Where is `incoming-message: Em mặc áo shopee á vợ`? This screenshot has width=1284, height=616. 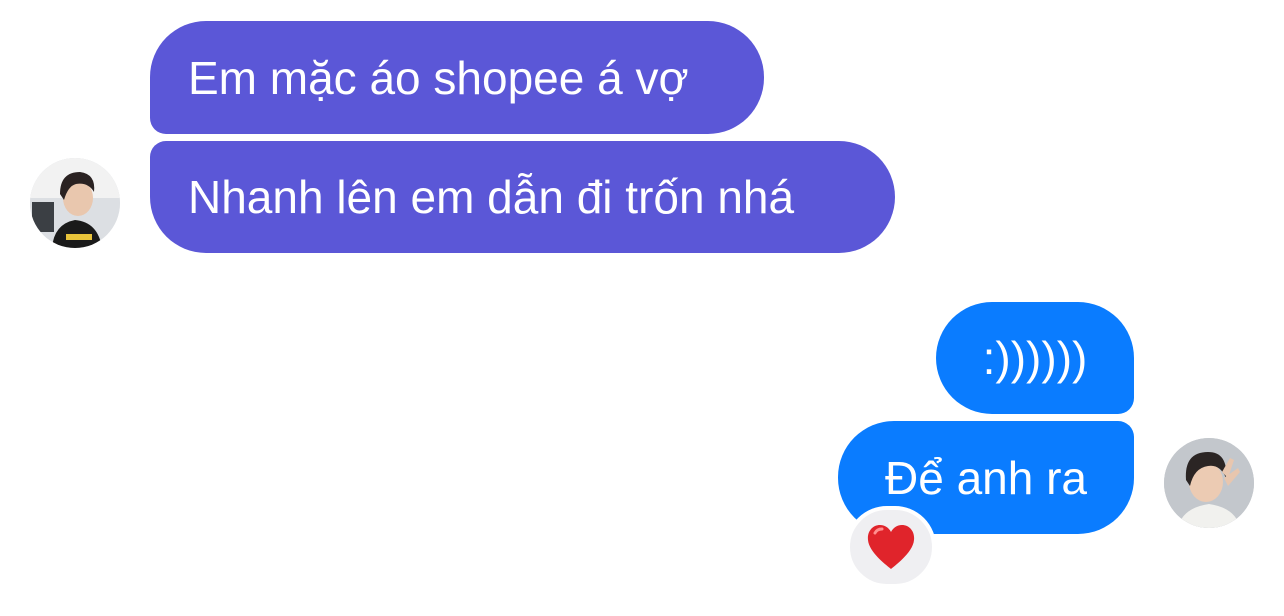
incoming-message: Em mặc áo shopee á vợ is located at coordinates (457, 77).